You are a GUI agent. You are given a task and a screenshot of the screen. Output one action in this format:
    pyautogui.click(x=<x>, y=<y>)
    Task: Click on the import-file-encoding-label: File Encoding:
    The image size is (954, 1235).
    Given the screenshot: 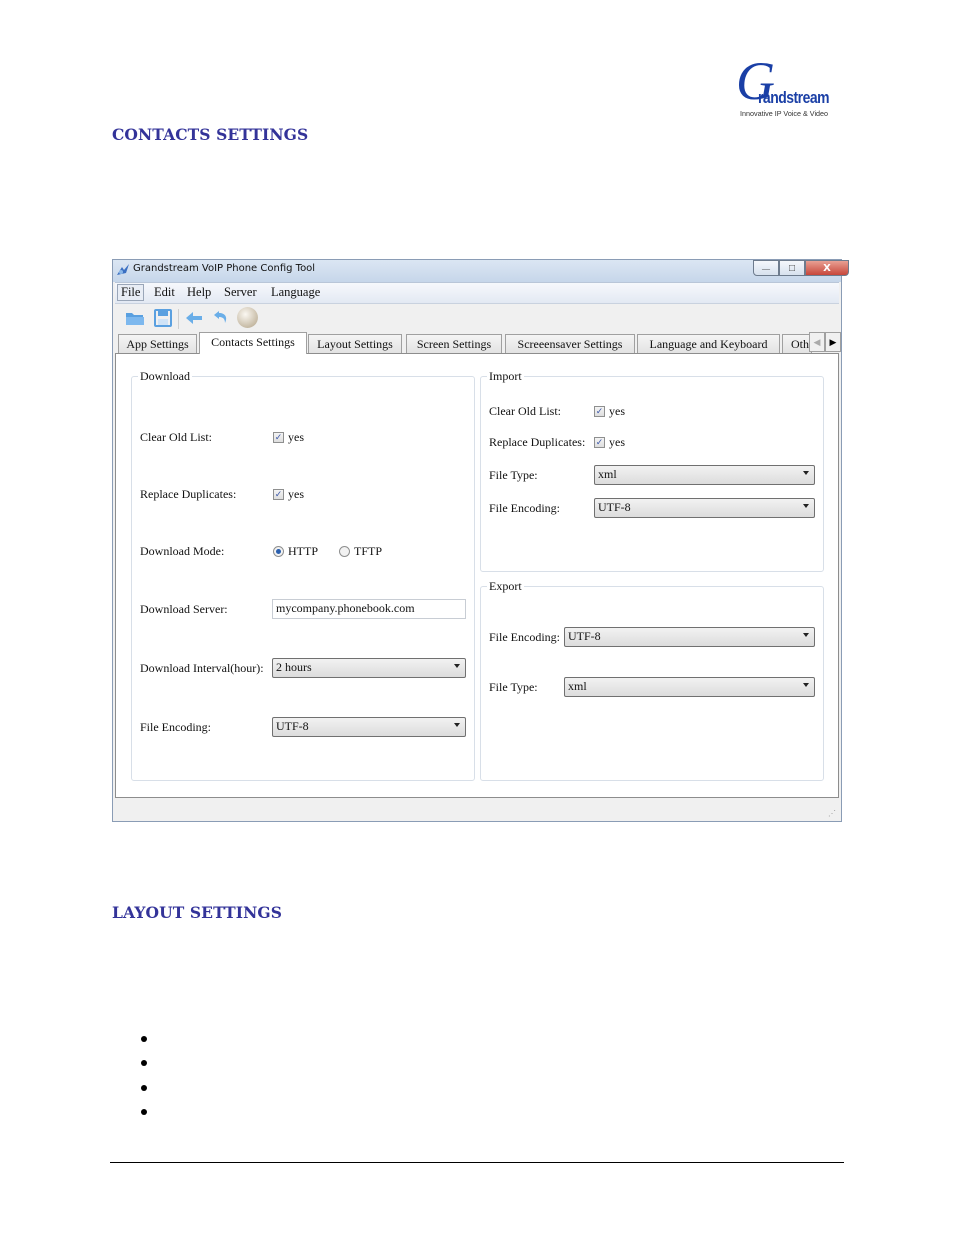 What is the action you would take?
    pyautogui.click(x=524, y=508)
    